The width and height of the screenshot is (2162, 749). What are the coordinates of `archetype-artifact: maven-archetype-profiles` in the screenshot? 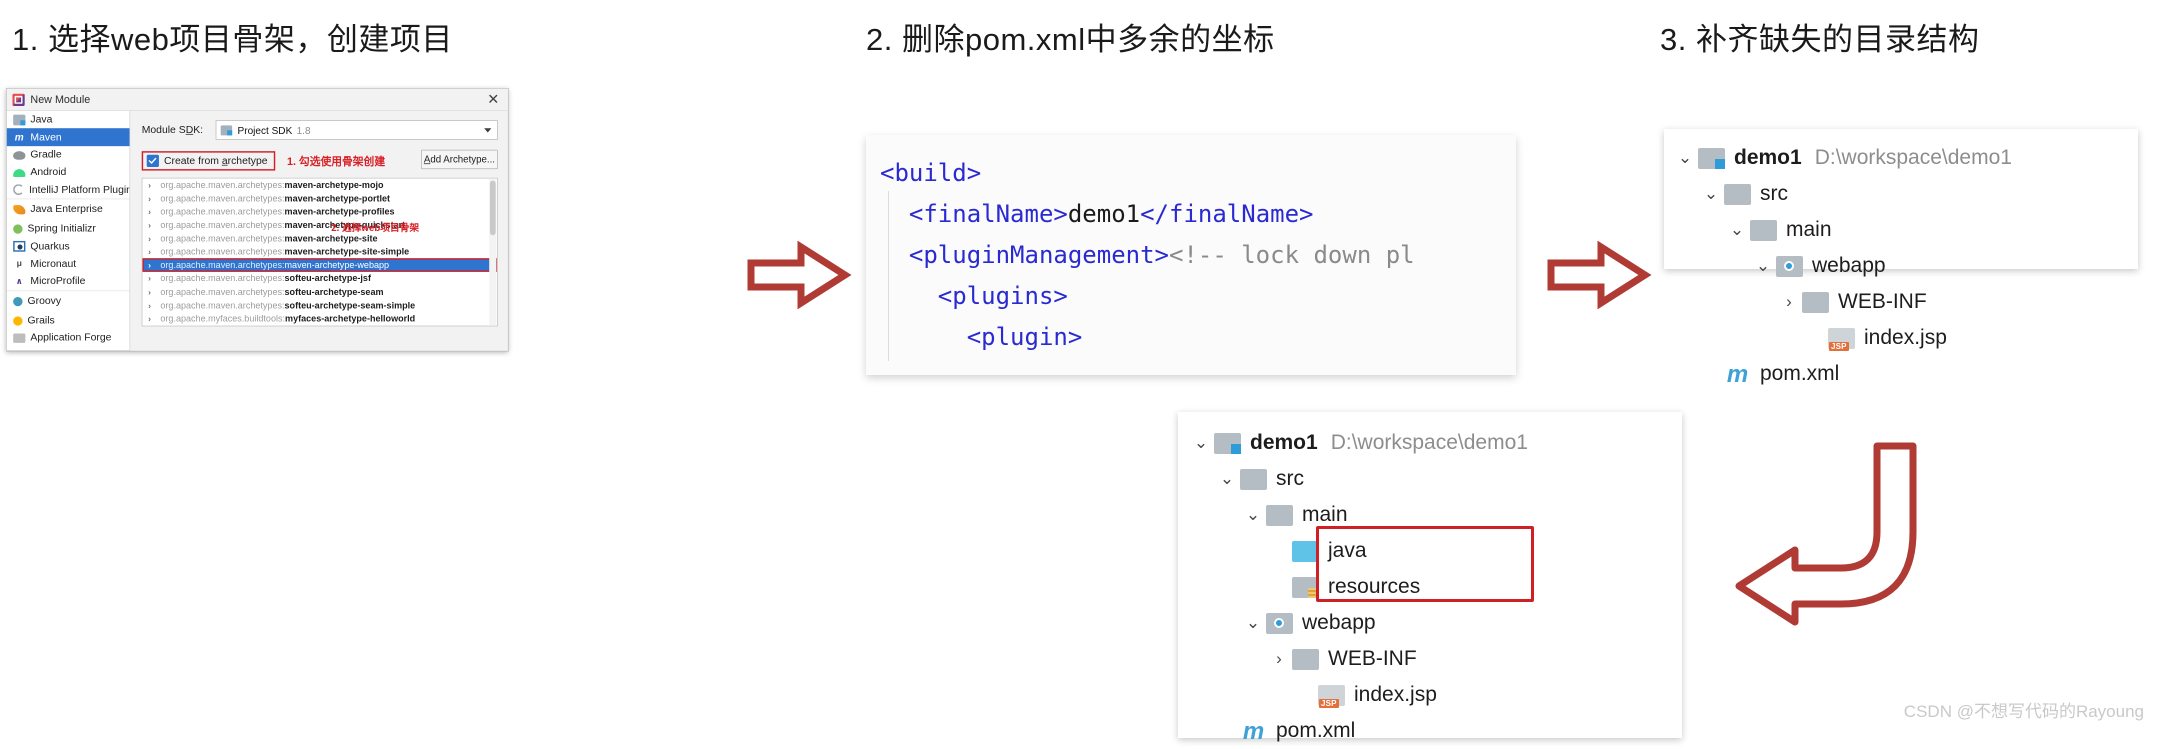 It's located at (339, 211).